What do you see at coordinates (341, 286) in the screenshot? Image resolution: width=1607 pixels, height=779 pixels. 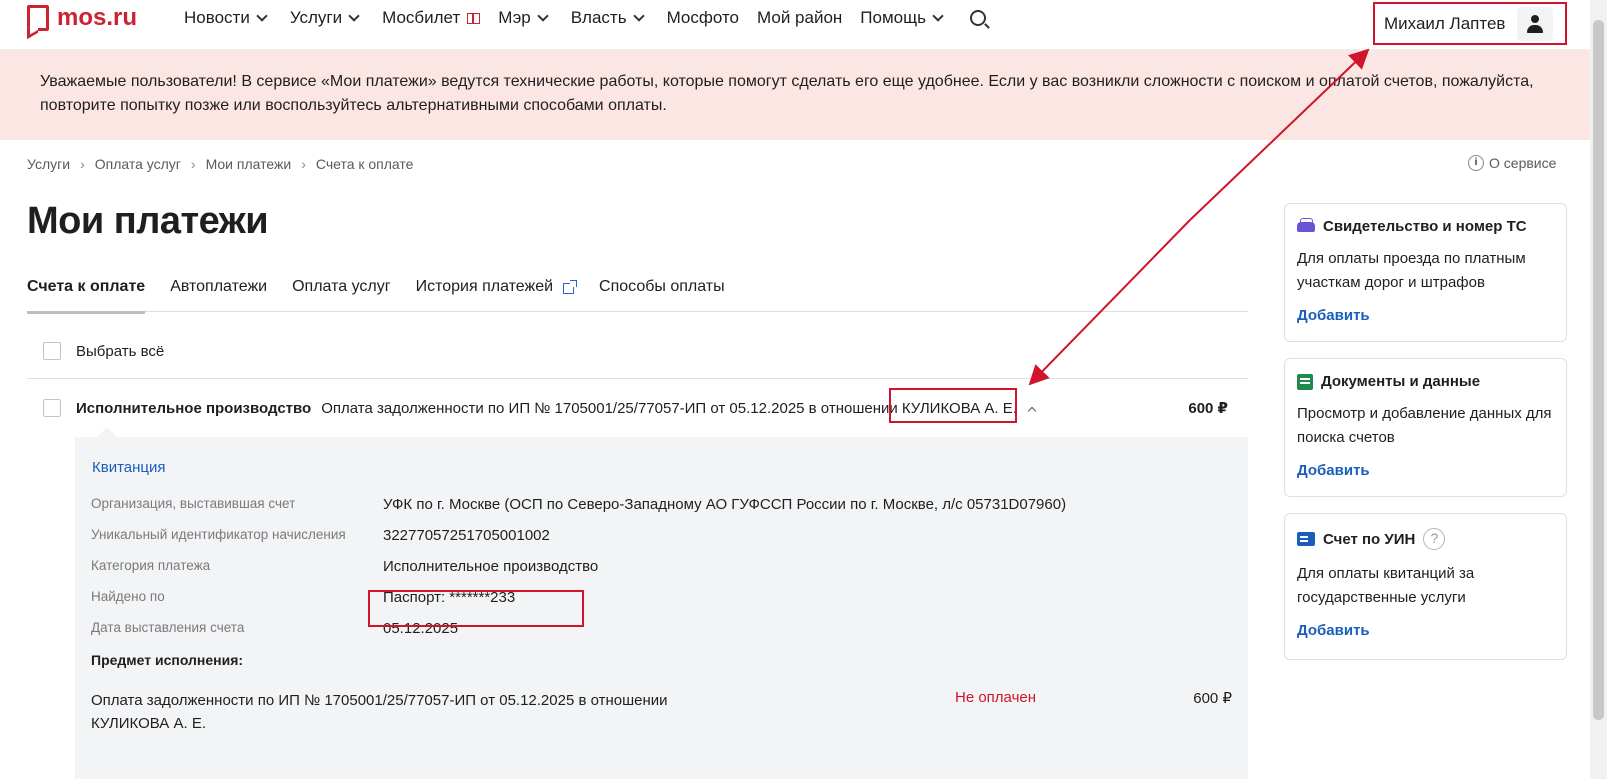 I see `tab-label: Оплата услуг` at bounding box center [341, 286].